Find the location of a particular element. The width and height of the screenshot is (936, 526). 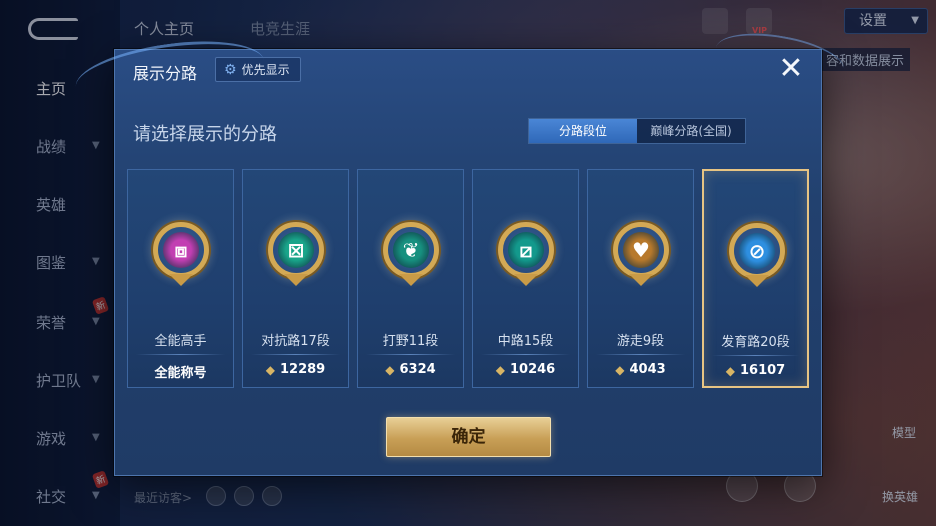

lane-mode-toggle: 分路段位 巅峰分路(全国) is located at coordinates (637, 131).